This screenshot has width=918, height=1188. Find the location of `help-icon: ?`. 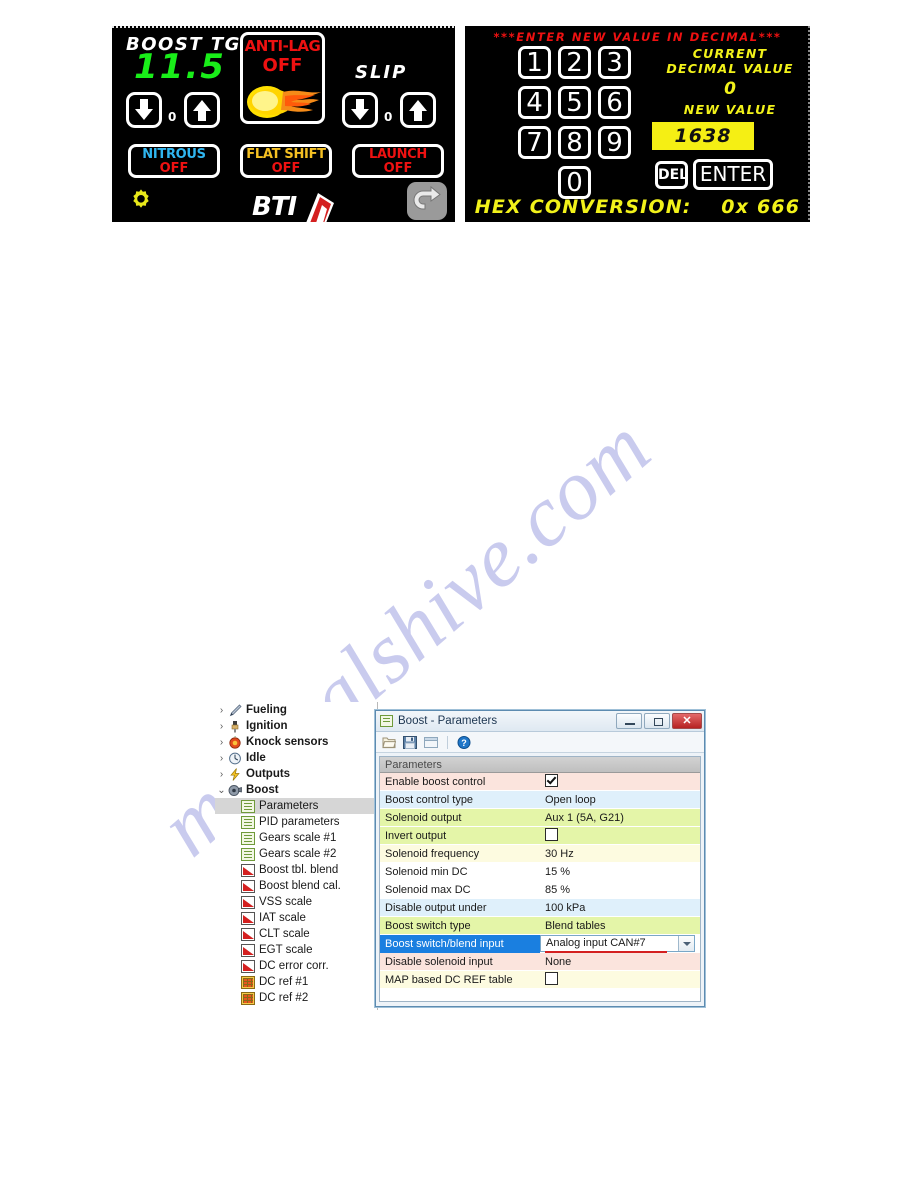

help-icon: ? is located at coordinates (464, 742).